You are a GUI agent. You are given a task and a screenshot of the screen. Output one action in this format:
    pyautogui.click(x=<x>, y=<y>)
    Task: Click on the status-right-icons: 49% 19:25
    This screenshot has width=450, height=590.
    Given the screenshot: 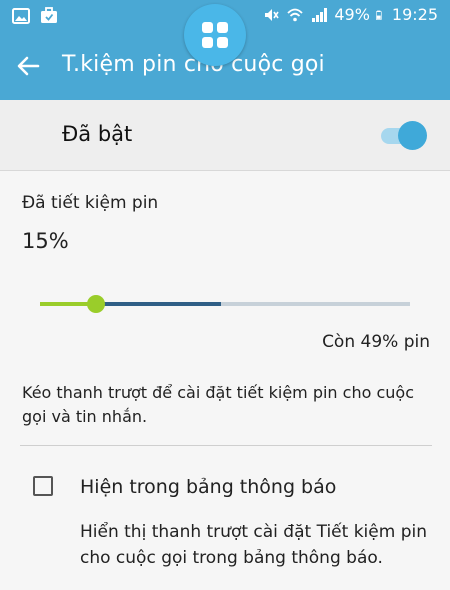 What is the action you would take?
    pyautogui.click(x=350, y=14)
    